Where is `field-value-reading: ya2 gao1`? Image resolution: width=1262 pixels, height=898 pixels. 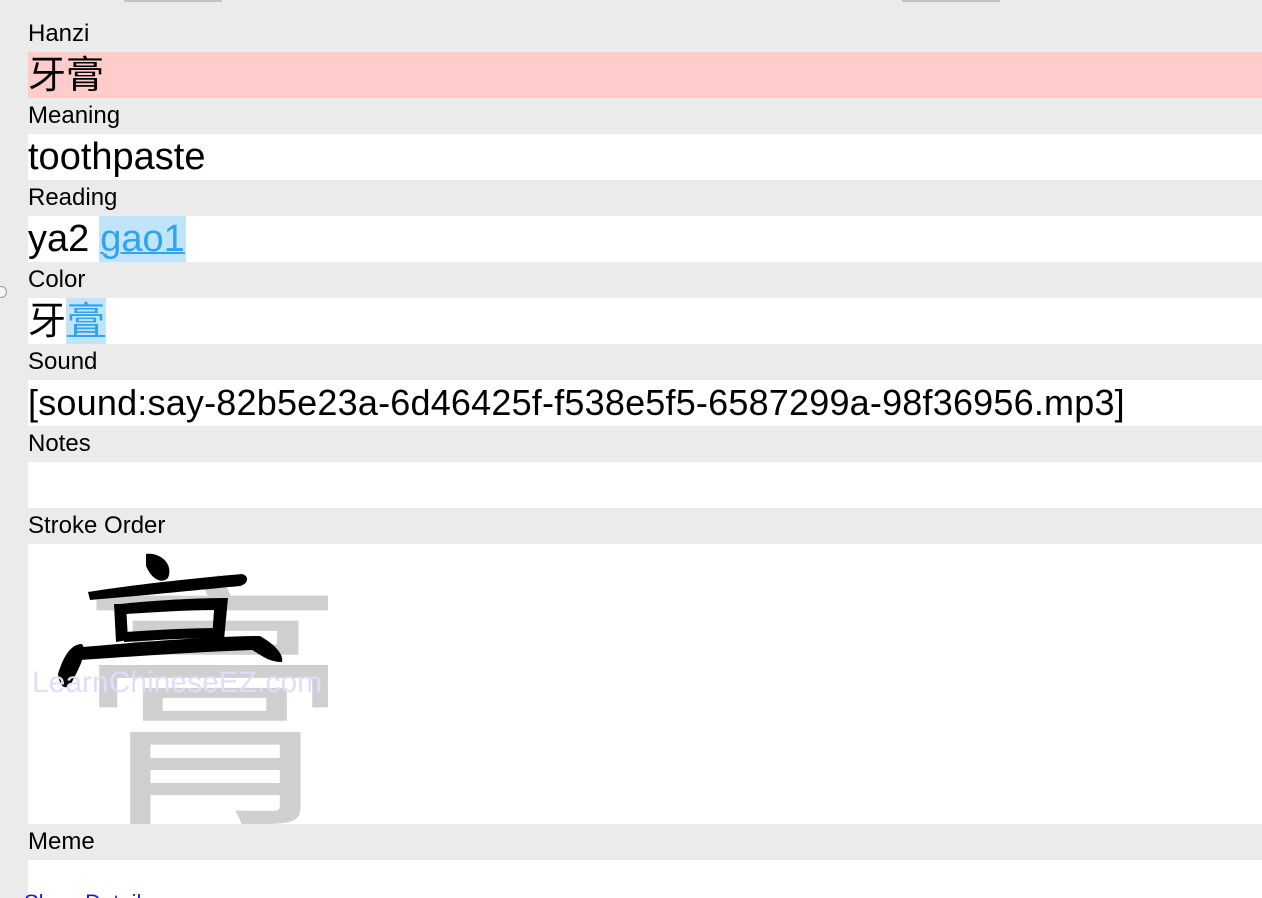 field-value-reading: ya2 gao1 is located at coordinates (645, 239).